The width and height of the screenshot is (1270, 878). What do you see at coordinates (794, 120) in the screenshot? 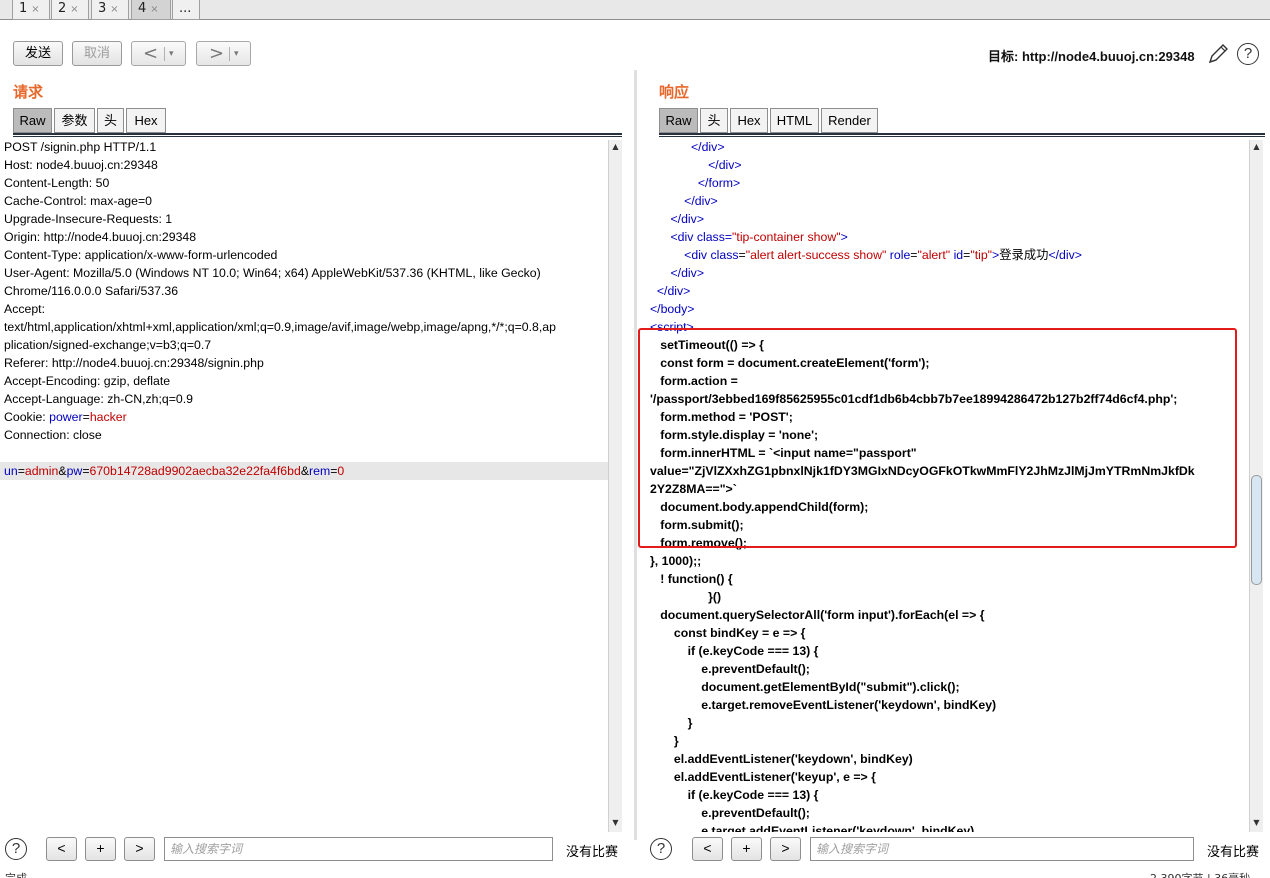
I see `tab-html: HTML` at bounding box center [794, 120].